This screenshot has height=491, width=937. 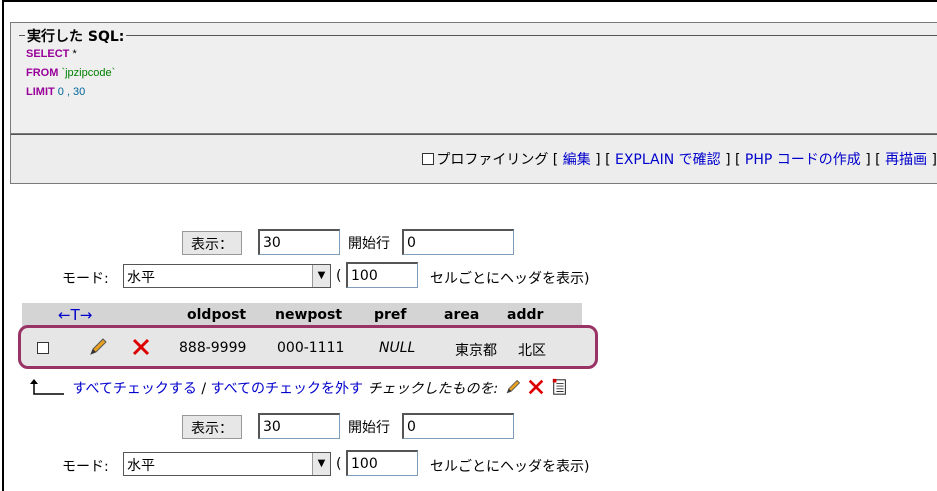 What do you see at coordinates (213, 348) in the screenshot?
I see `cell-oldpost: 888-9999` at bounding box center [213, 348].